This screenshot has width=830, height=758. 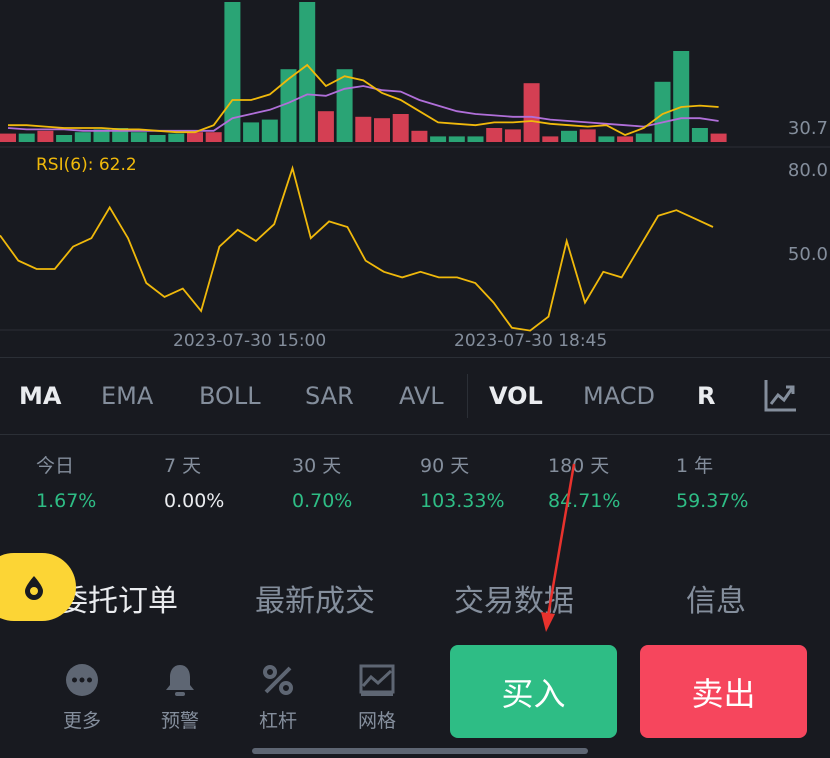 What do you see at coordinates (317, 466) in the screenshot?
I see `perf-label: 30 天` at bounding box center [317, 466].